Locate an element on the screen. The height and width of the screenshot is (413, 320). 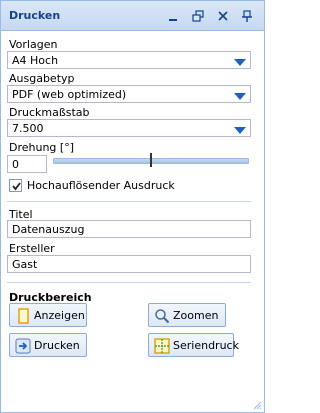
ersteller-input: Gast is located at coordinates (129, 264).